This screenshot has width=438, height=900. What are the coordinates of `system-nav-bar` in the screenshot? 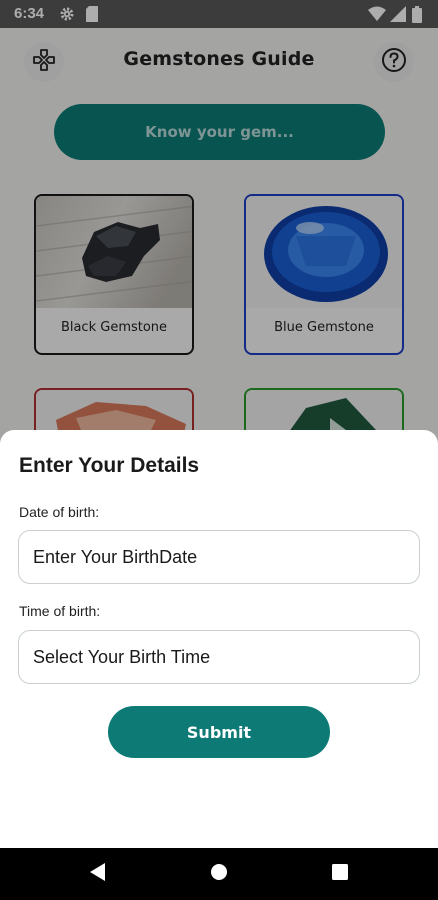 It's located at (219, 874).